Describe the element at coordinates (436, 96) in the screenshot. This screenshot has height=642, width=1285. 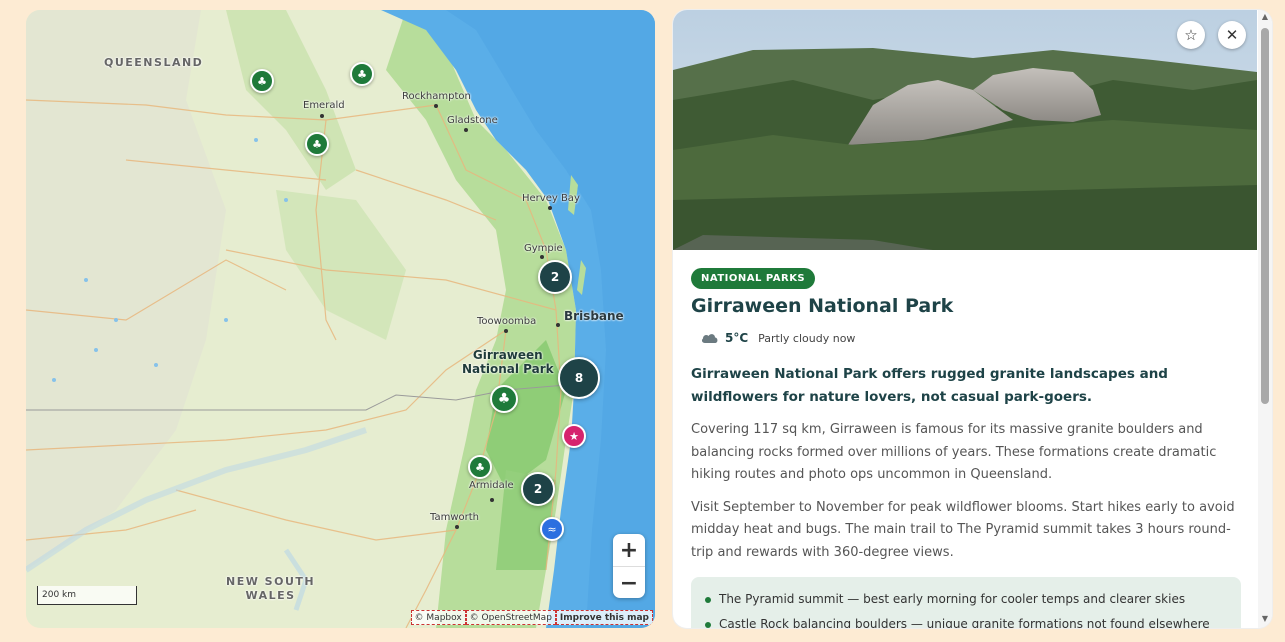
I see `label-rockhampton: Rockhampton` at that location.